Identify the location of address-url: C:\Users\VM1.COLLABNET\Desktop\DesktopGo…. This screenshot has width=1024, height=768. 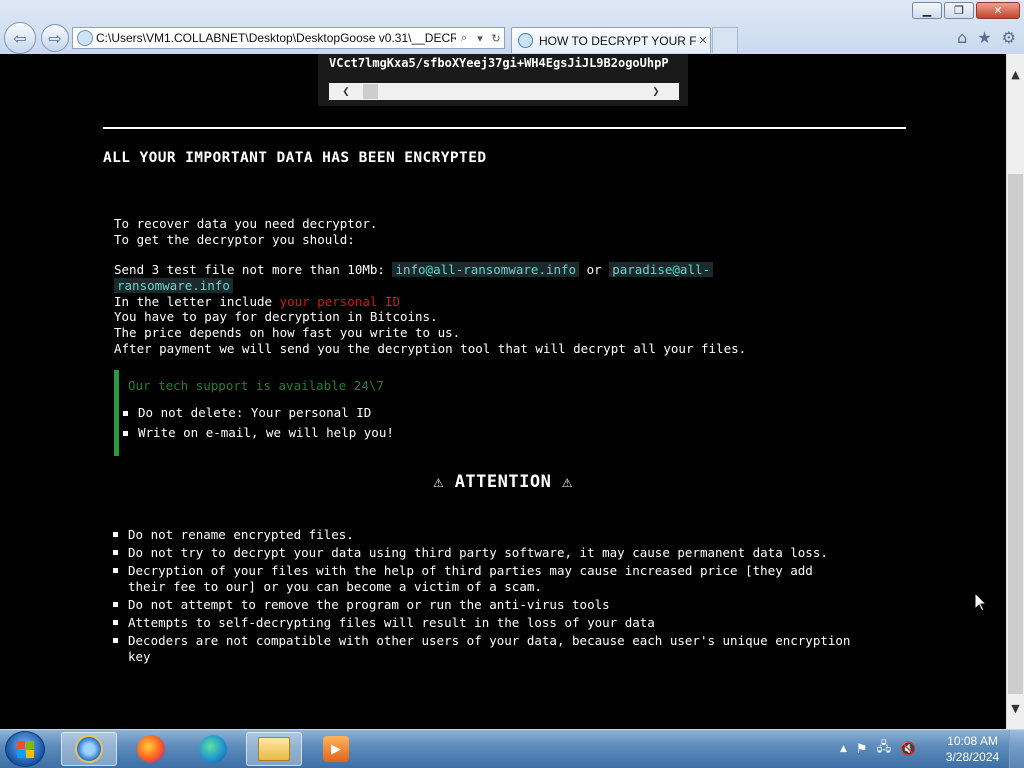
(276, 38).